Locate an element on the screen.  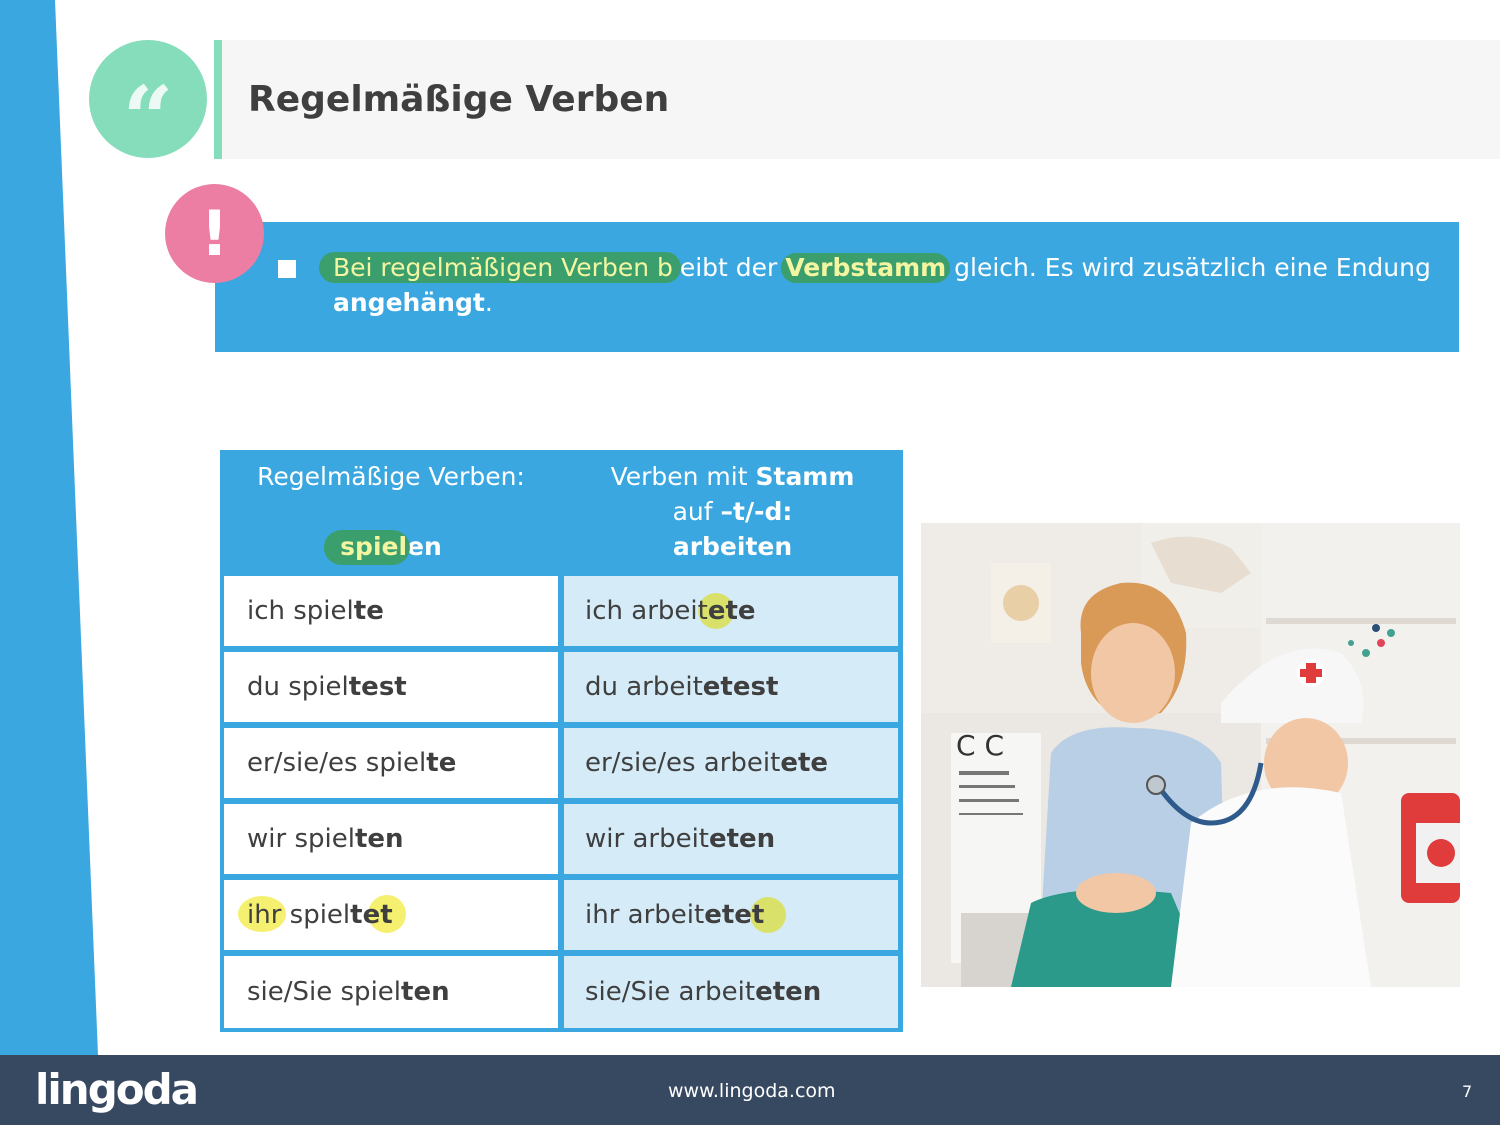
cell-stem: du spiel is located at coordinates (298, 687).